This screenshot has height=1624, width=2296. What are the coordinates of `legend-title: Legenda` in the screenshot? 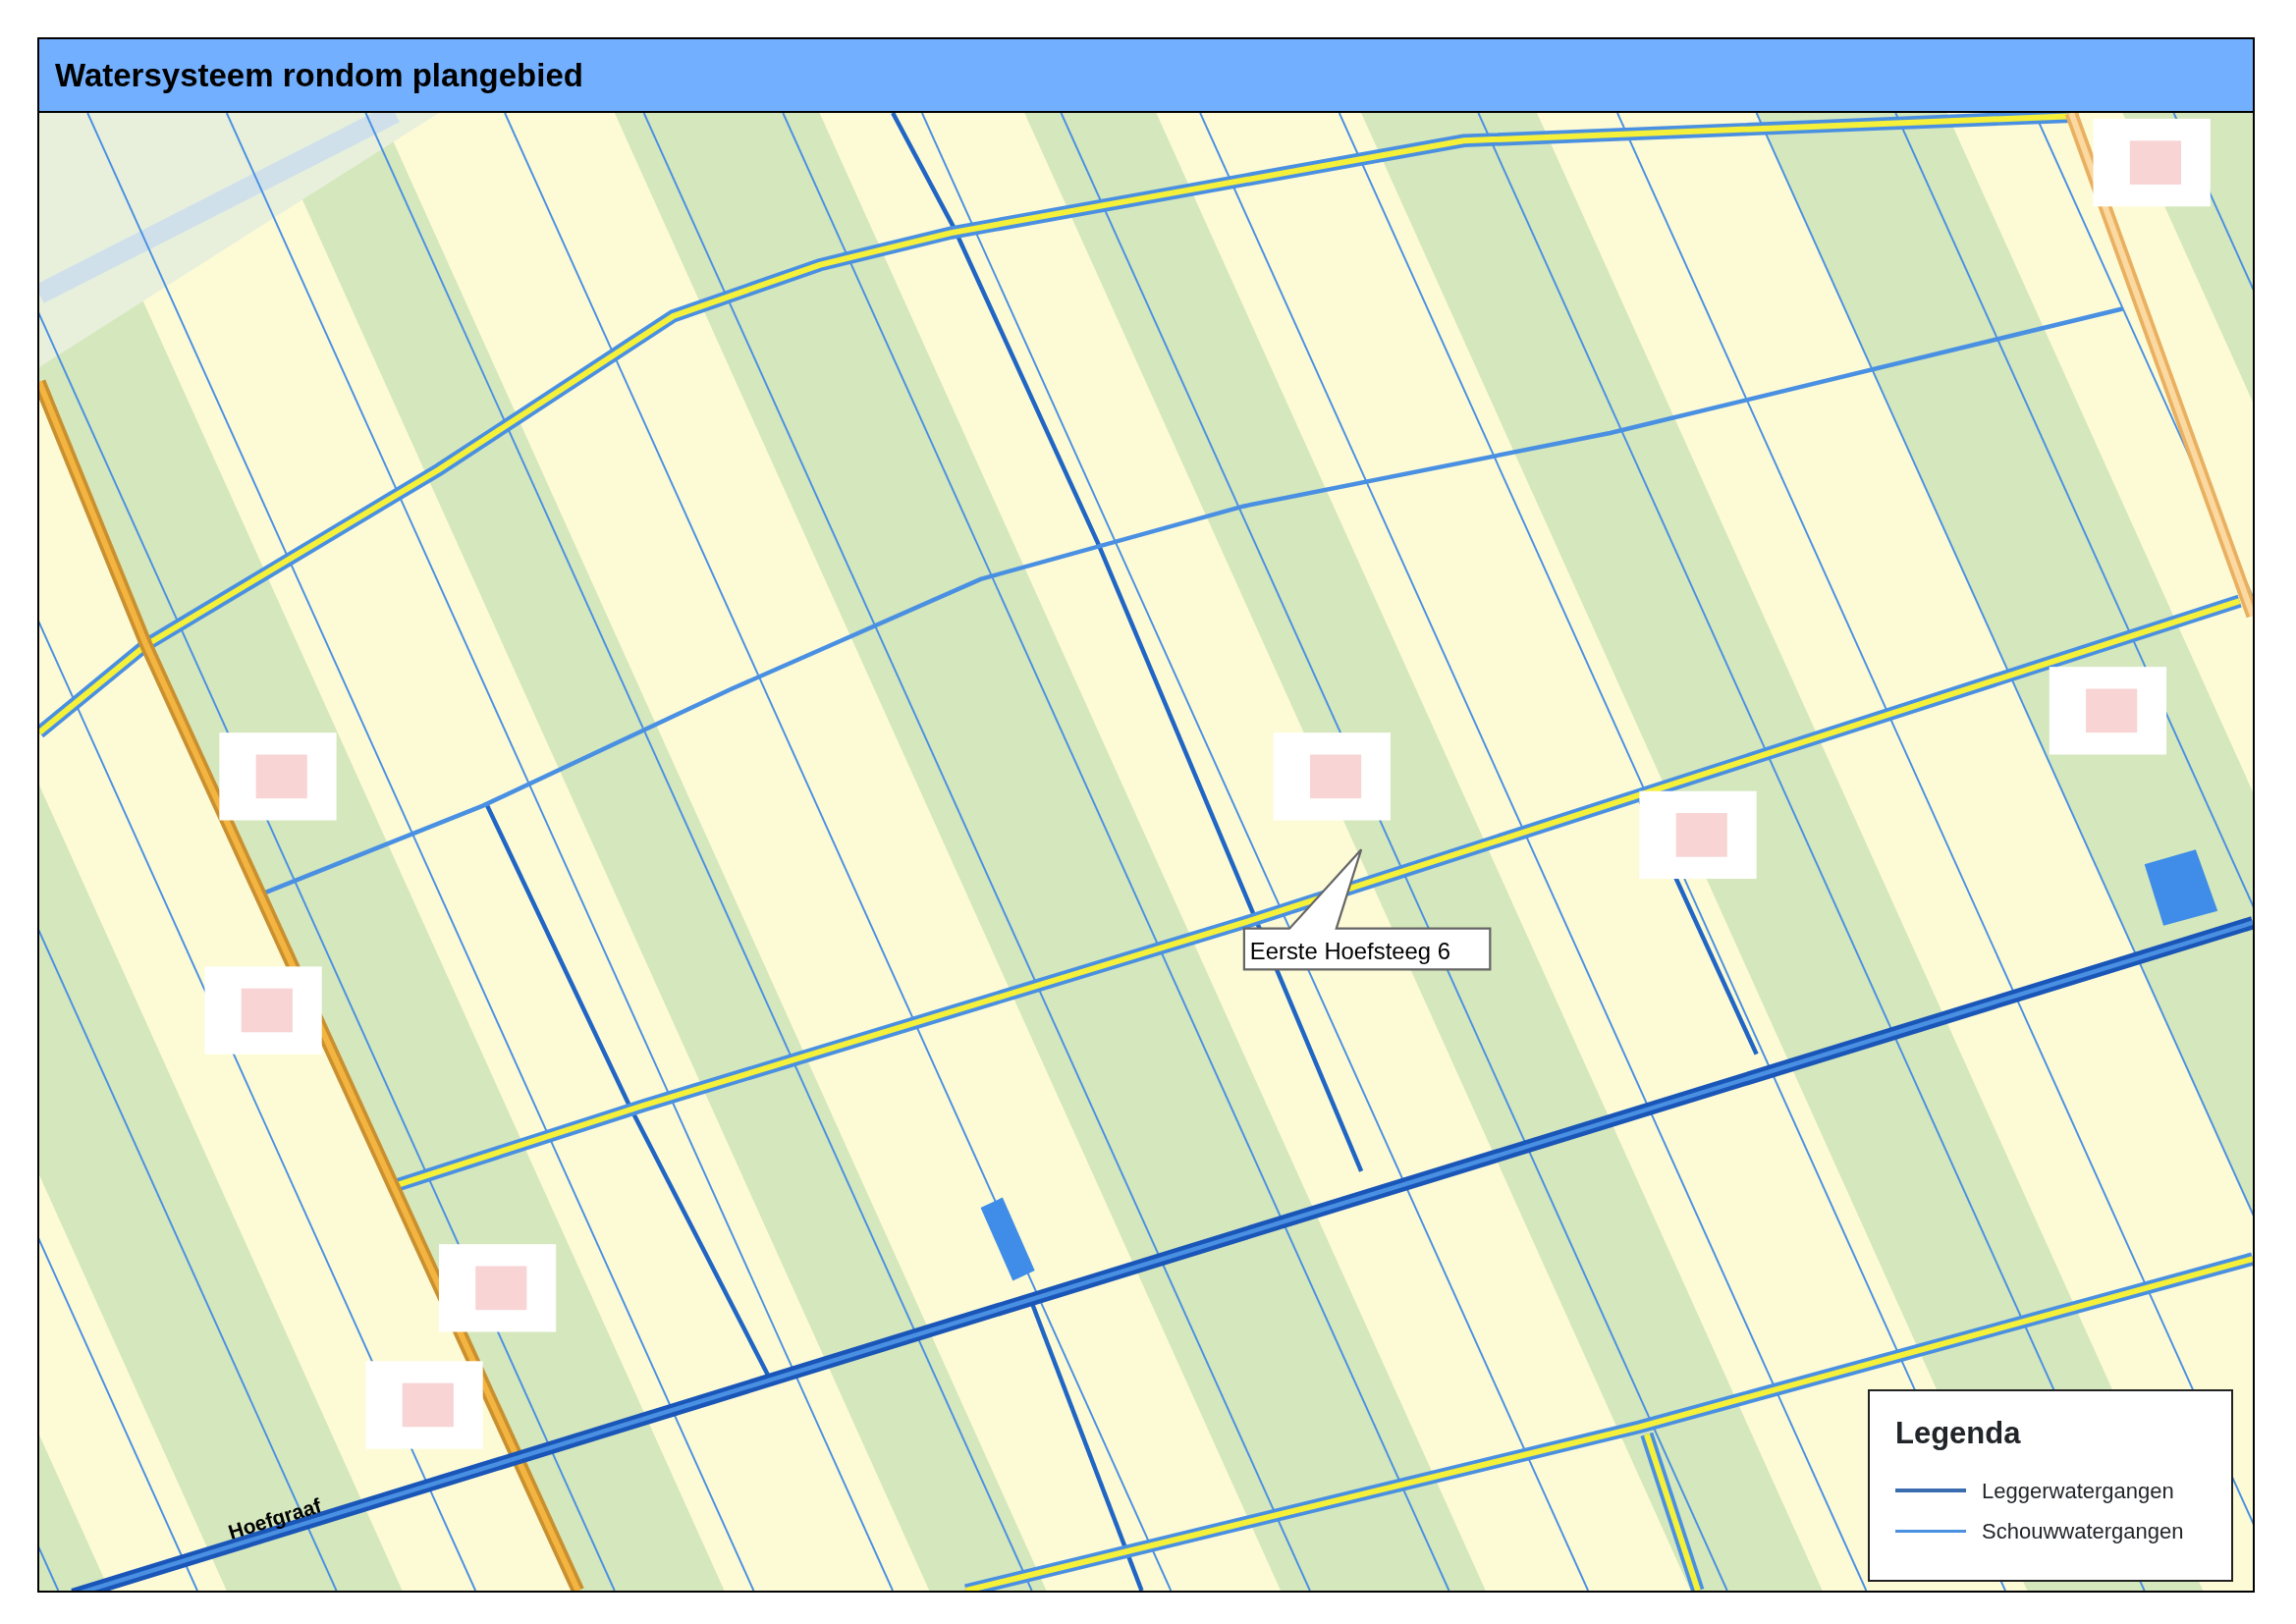 It's located at (1958, 1433).